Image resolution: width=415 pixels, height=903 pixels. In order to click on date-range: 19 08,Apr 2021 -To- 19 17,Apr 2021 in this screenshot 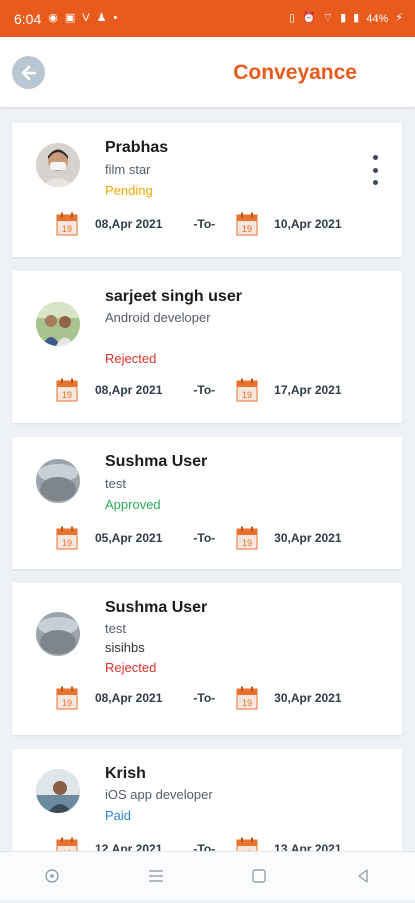, I will do `click(209, 390)`.